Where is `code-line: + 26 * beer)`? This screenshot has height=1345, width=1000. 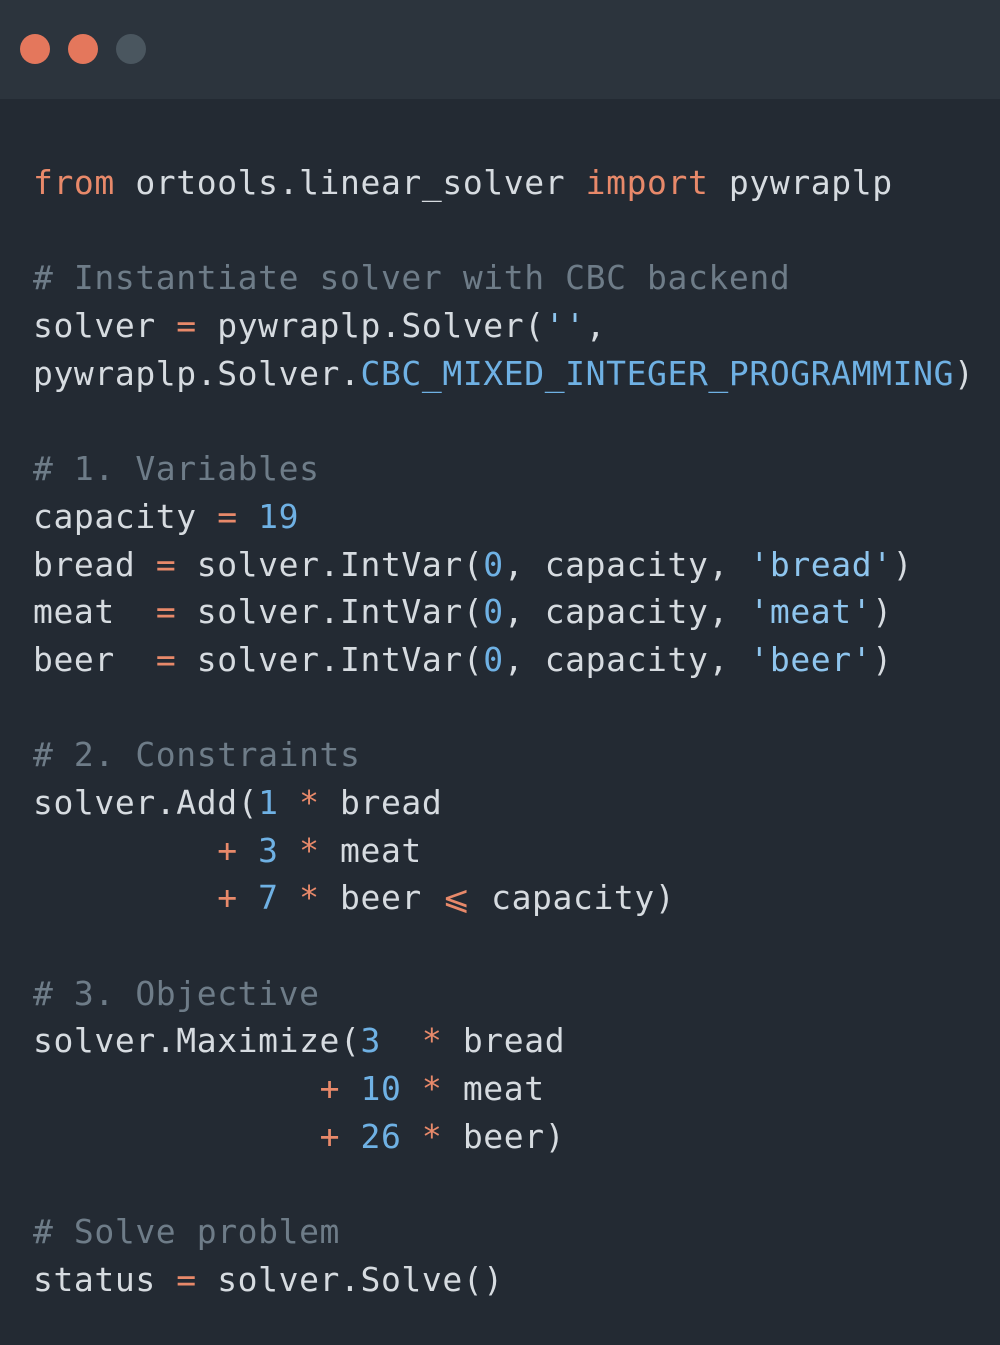
code-line: + 26 * beer) is located at coordinates (516, 1137).